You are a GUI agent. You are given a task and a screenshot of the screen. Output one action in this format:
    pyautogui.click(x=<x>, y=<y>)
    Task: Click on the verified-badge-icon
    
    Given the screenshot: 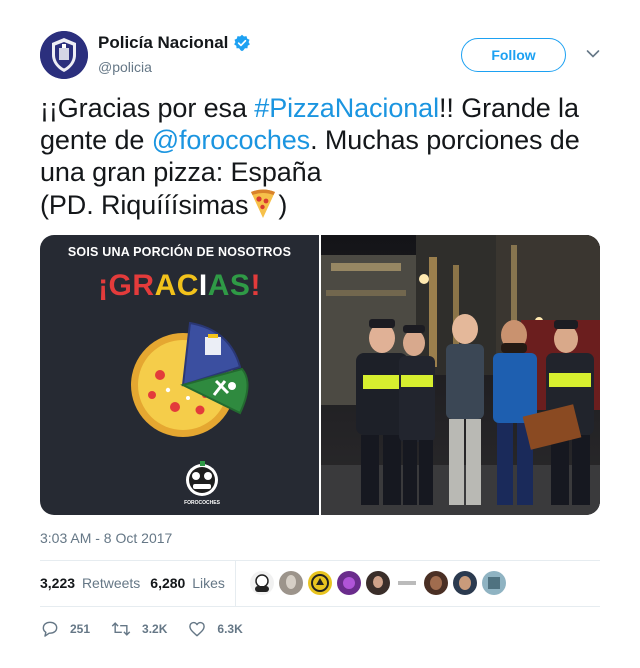 What is the action you would take?
    pyautogui.click(x=242, y=43)
    